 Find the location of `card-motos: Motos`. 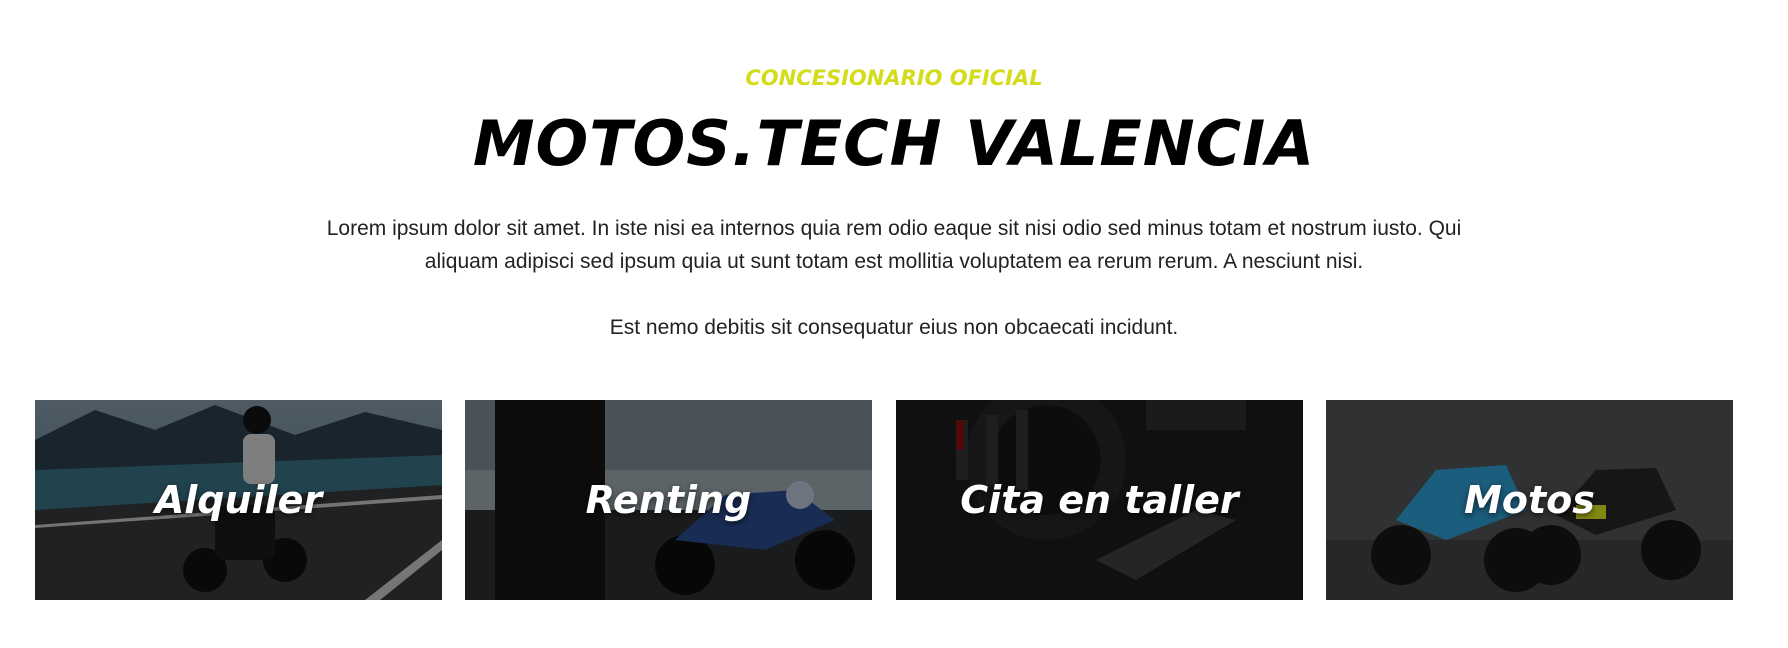

card-motos: Motos is located at coordinates (1529, 500).